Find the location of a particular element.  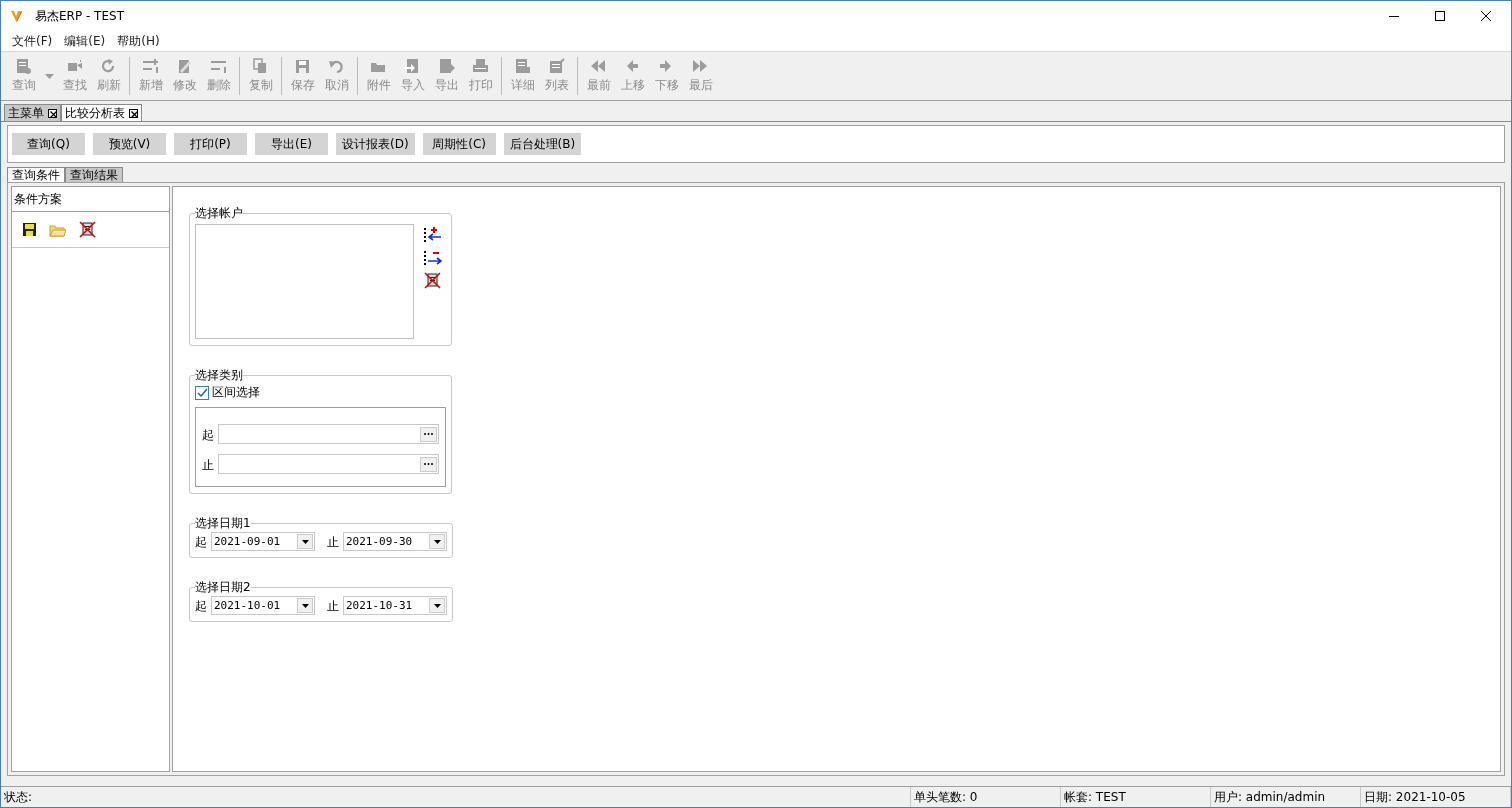

date-field: 2021-09-30 is located at coordinates (395, 541).